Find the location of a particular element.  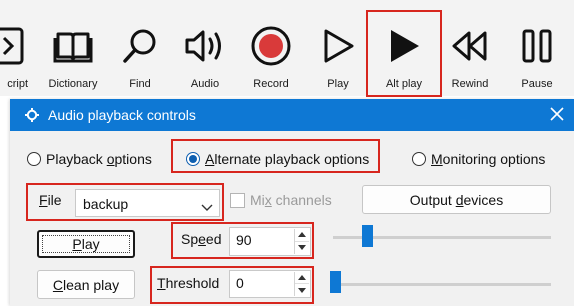

toolbar-find-button: Find is located at coordinates (140, 48).